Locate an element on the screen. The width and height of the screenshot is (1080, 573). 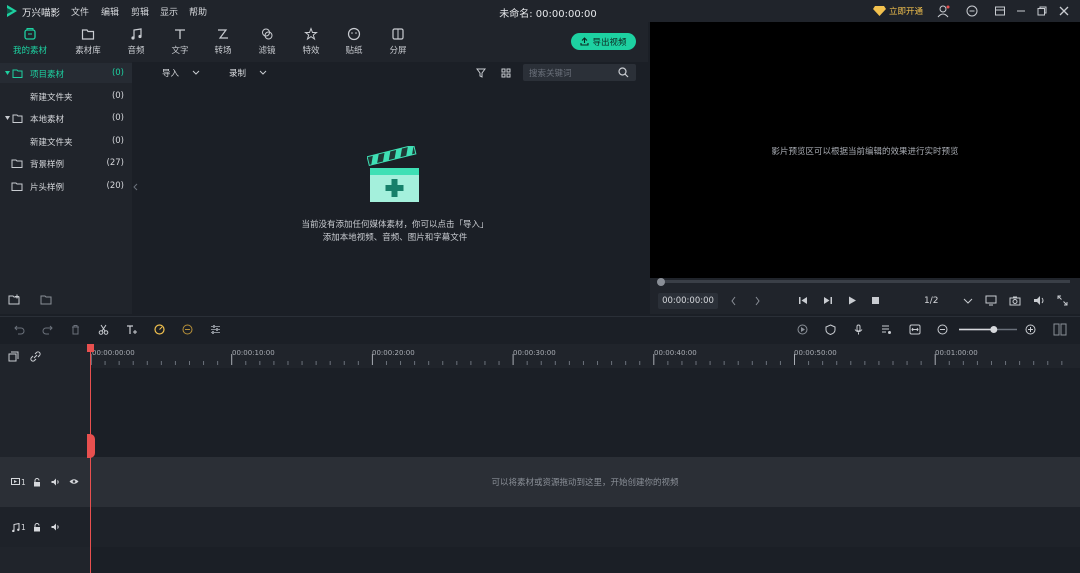
tab-label: 音频 is located at coordinates (136, 51).